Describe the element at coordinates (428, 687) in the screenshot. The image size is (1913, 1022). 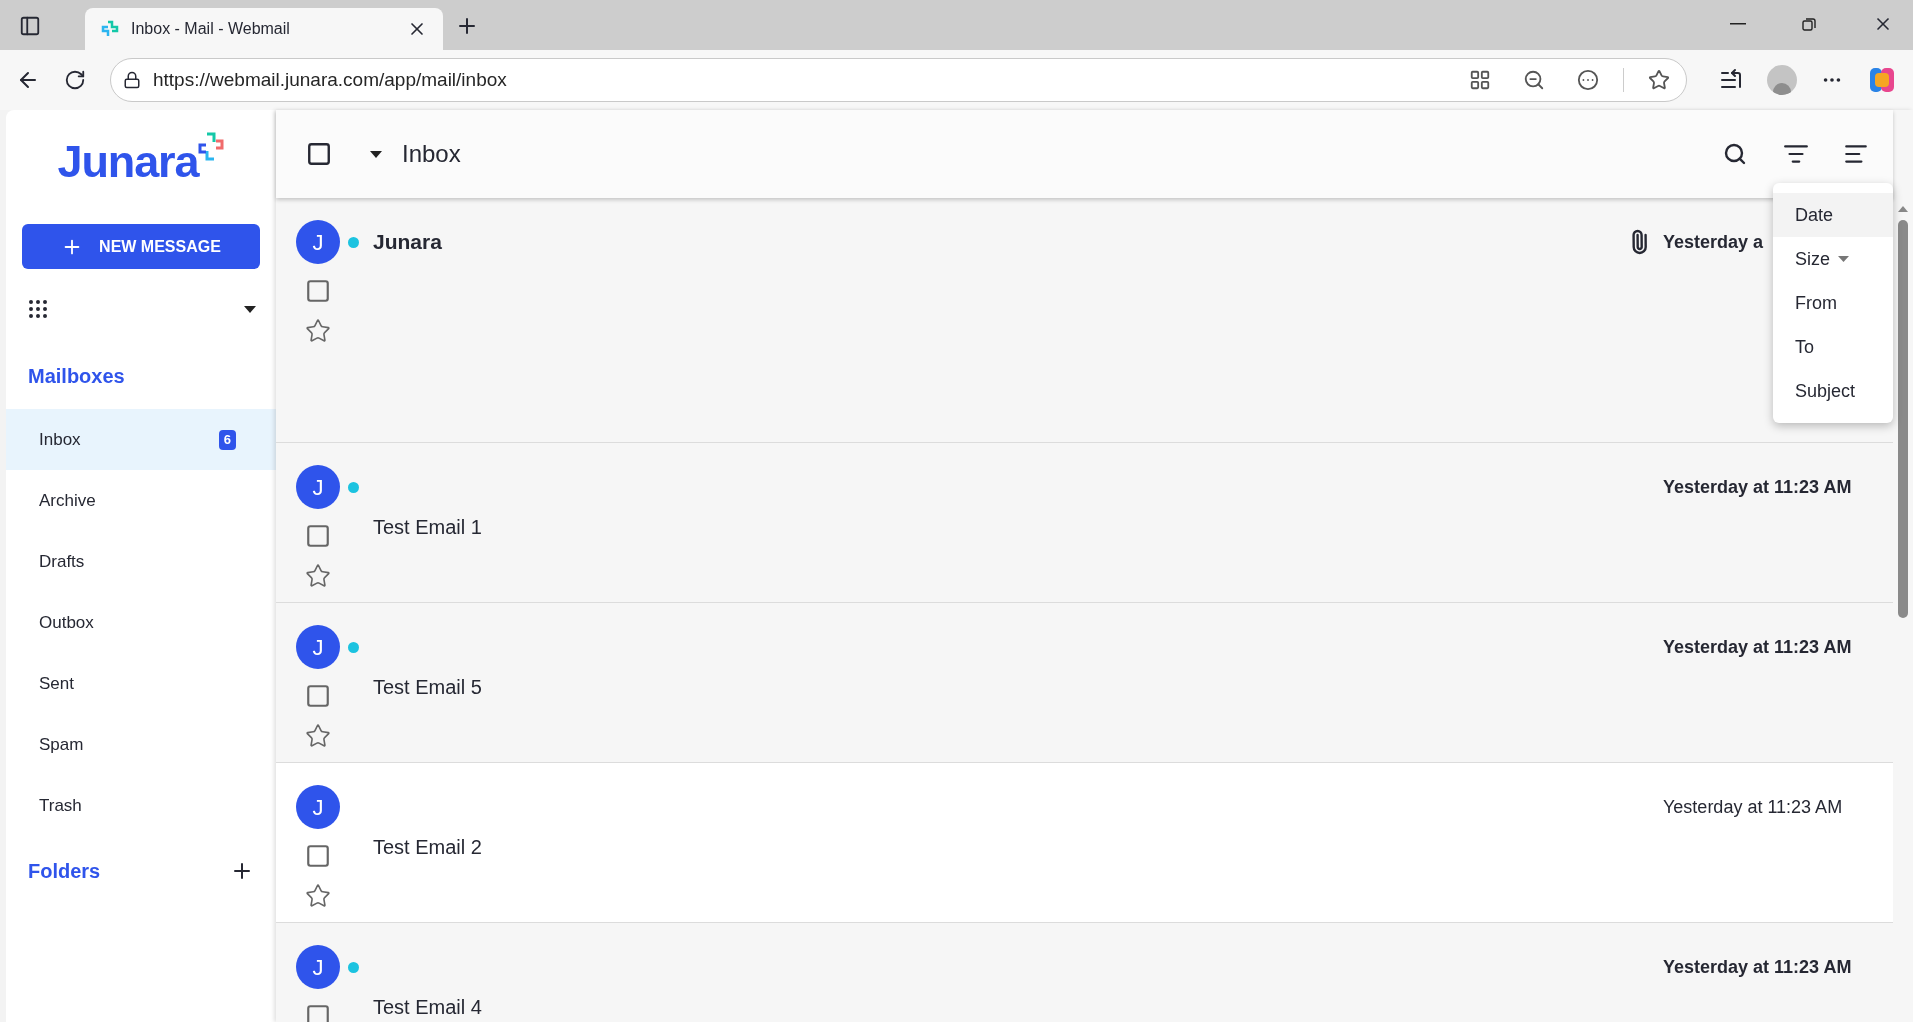
I see `message-subject: Test Email 5` at that location.